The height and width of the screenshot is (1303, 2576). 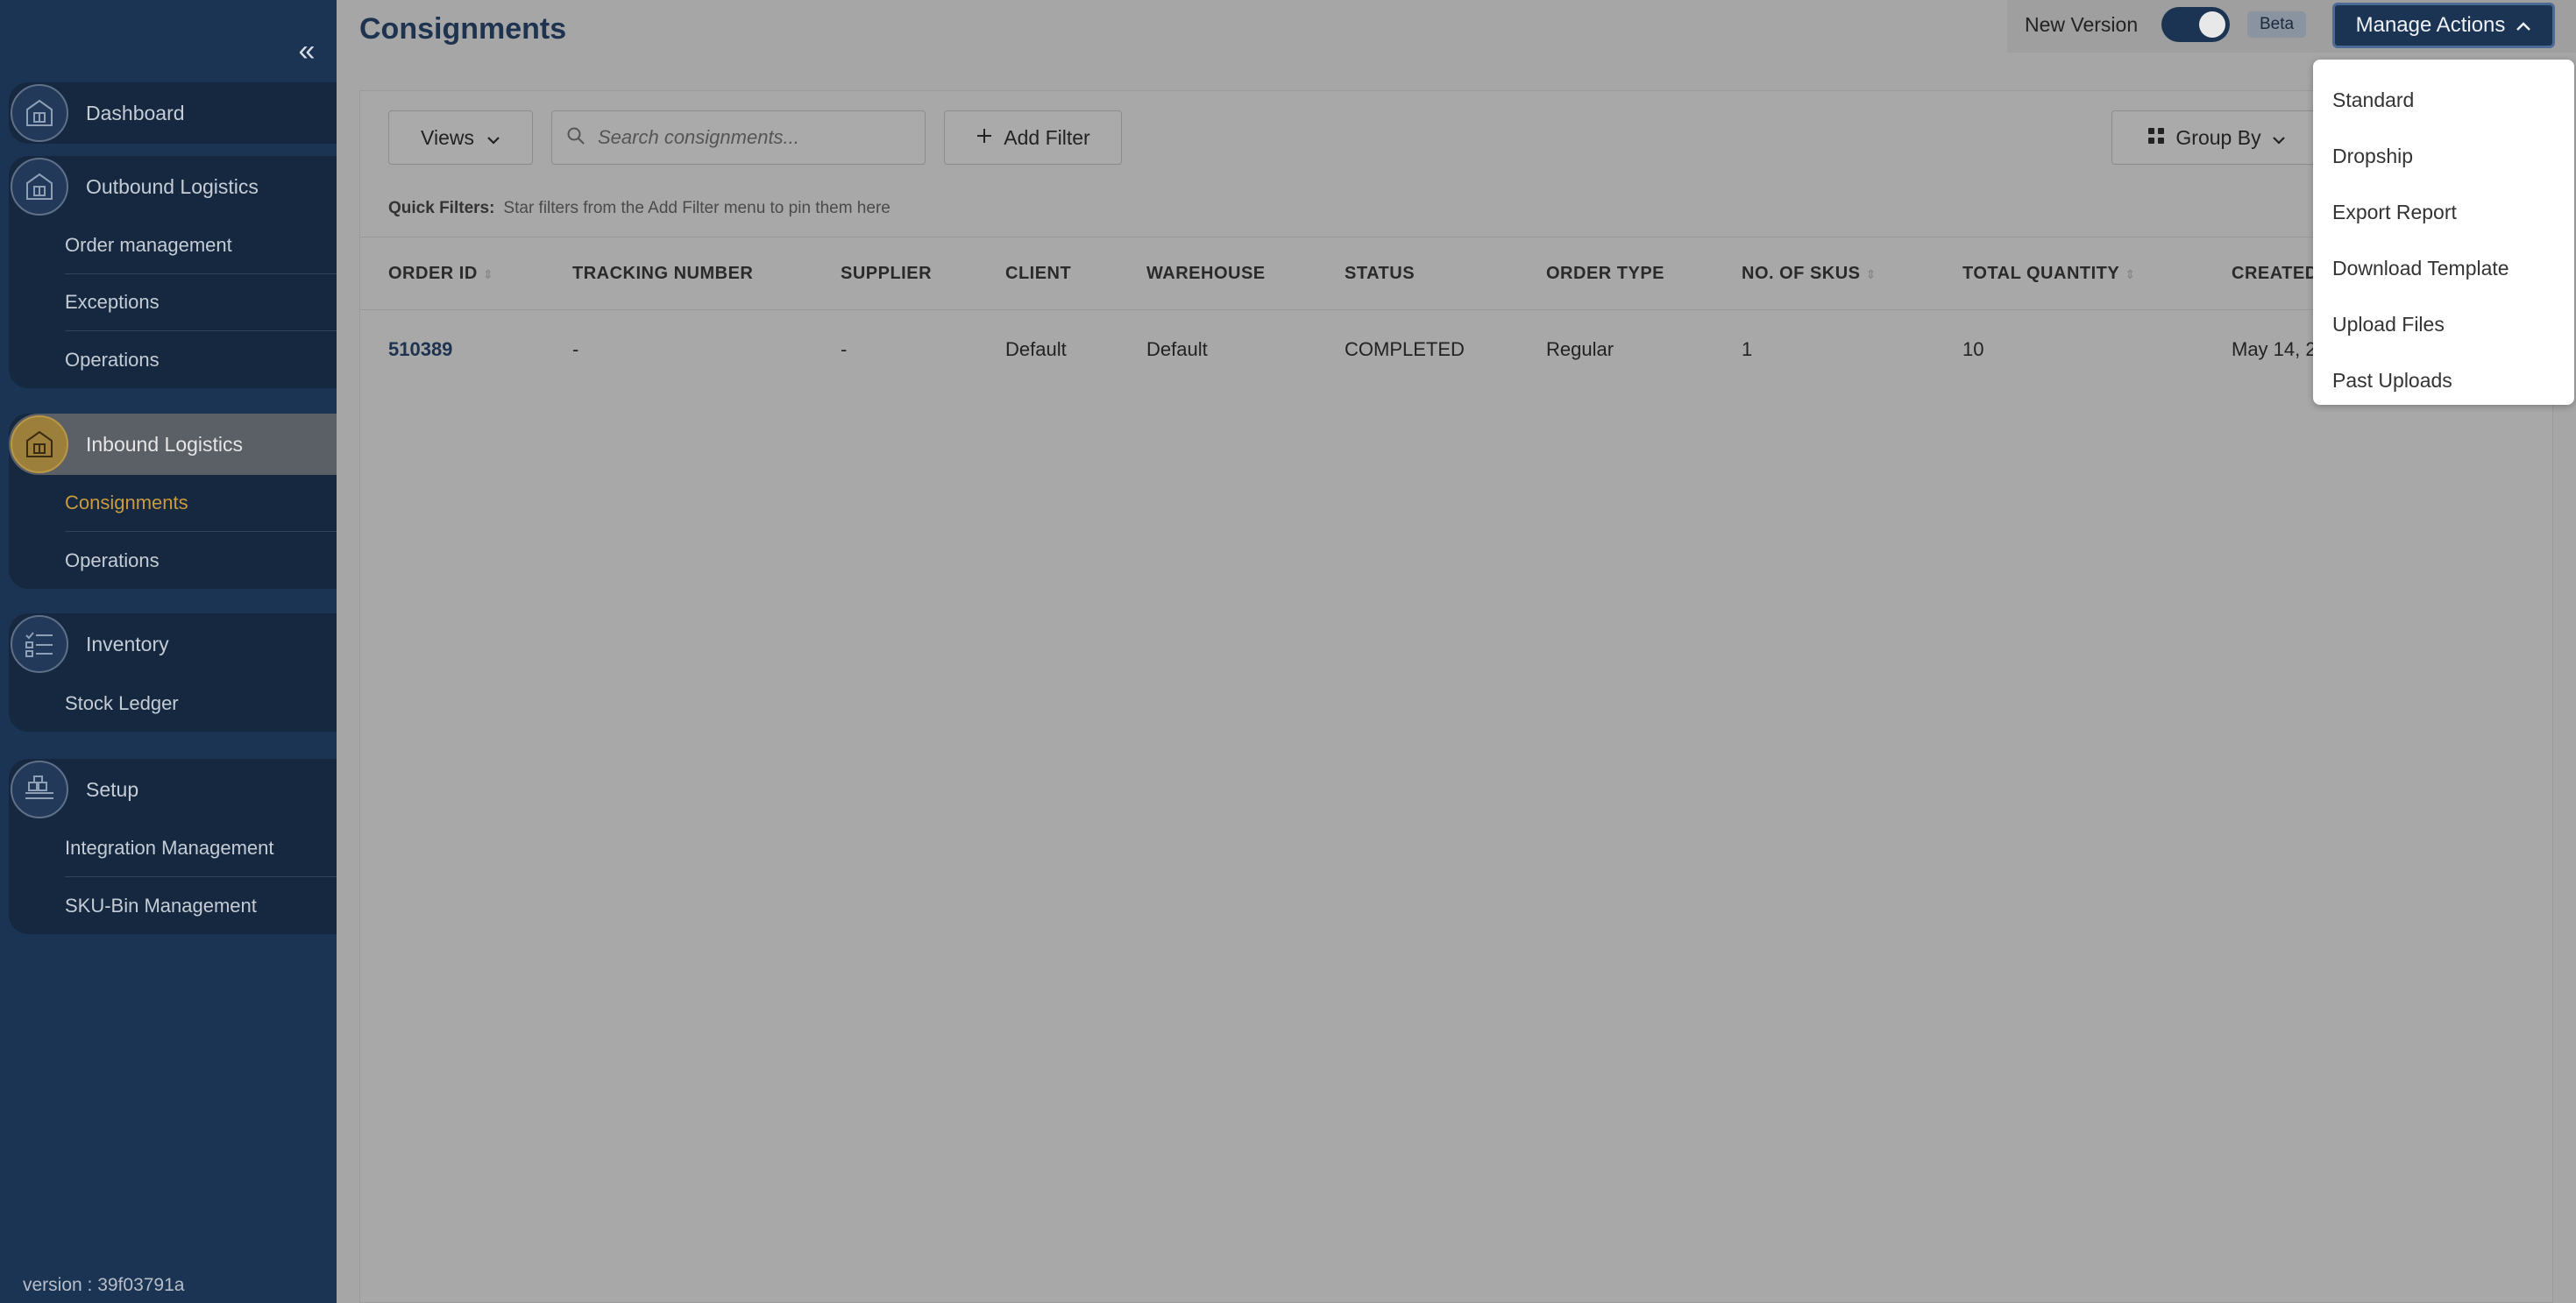 What do you see at coordinates (201, 246) in the screenshot?
I see `sidebar-item-order-management: Order management` at bounding box center [201, 246].